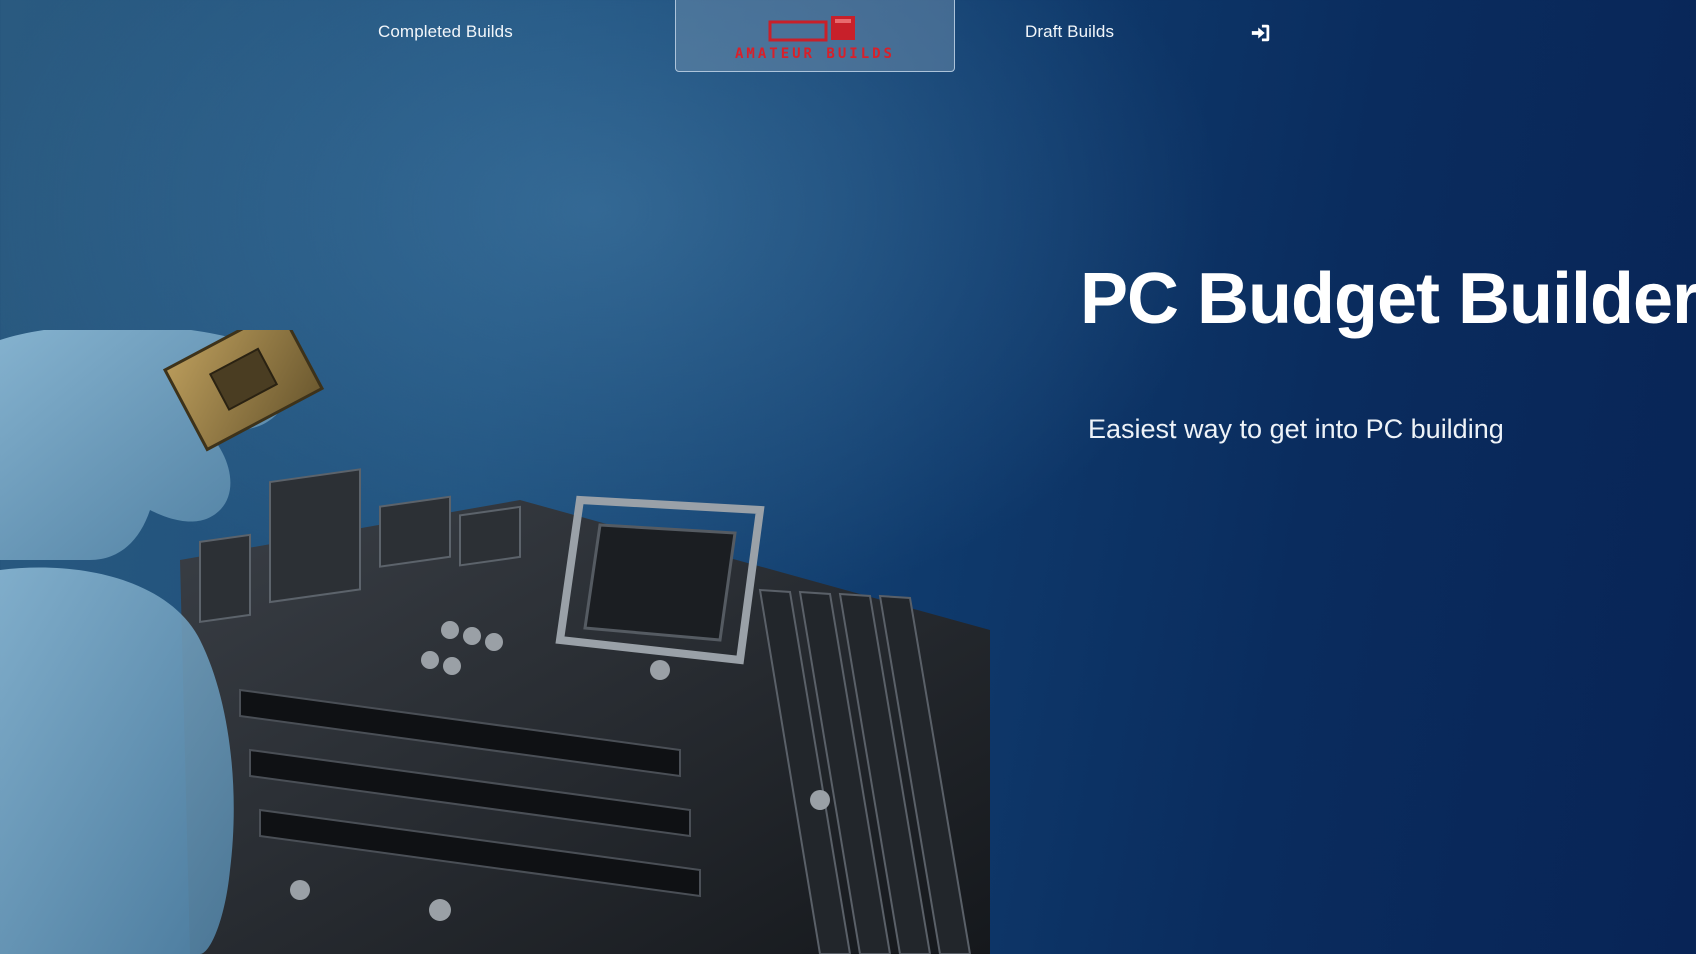  Describe the element at coordinates (1388, 299) in the screenshot. I see `hero-title: PC Budget Builder` at that location.